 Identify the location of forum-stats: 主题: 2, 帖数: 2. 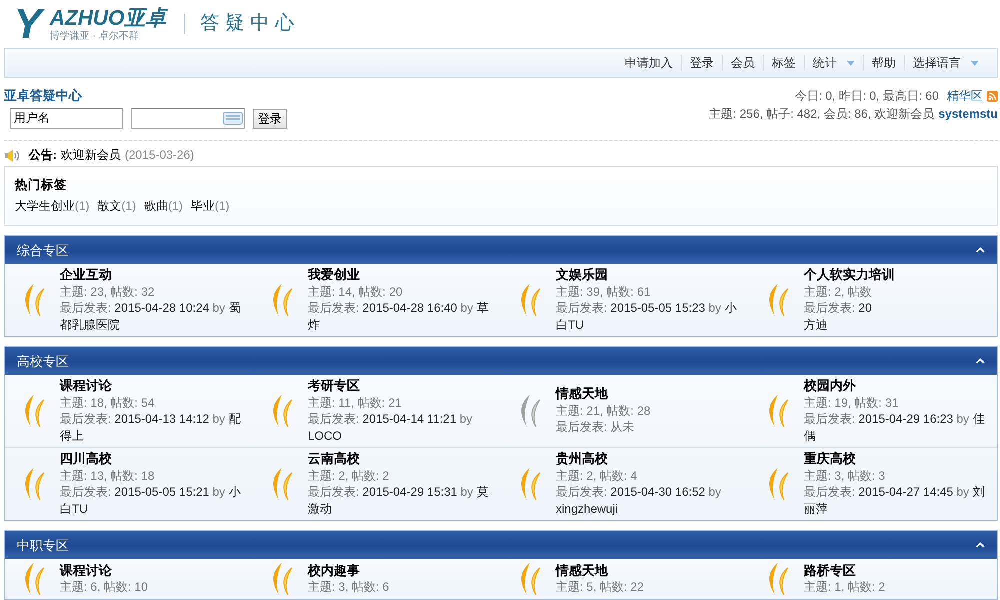
(349, 476).